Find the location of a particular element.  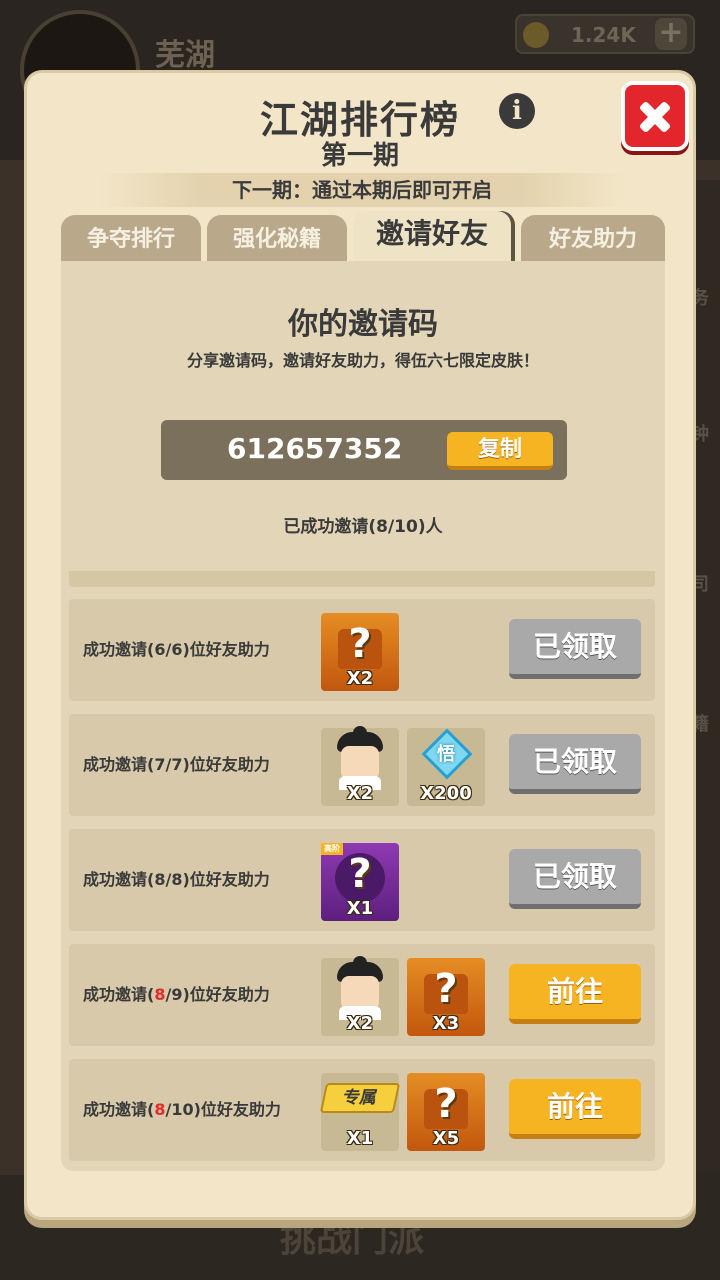

reward-condition: 成功邀请(8/9)位好友助力 is located at coordinates (176, 995).